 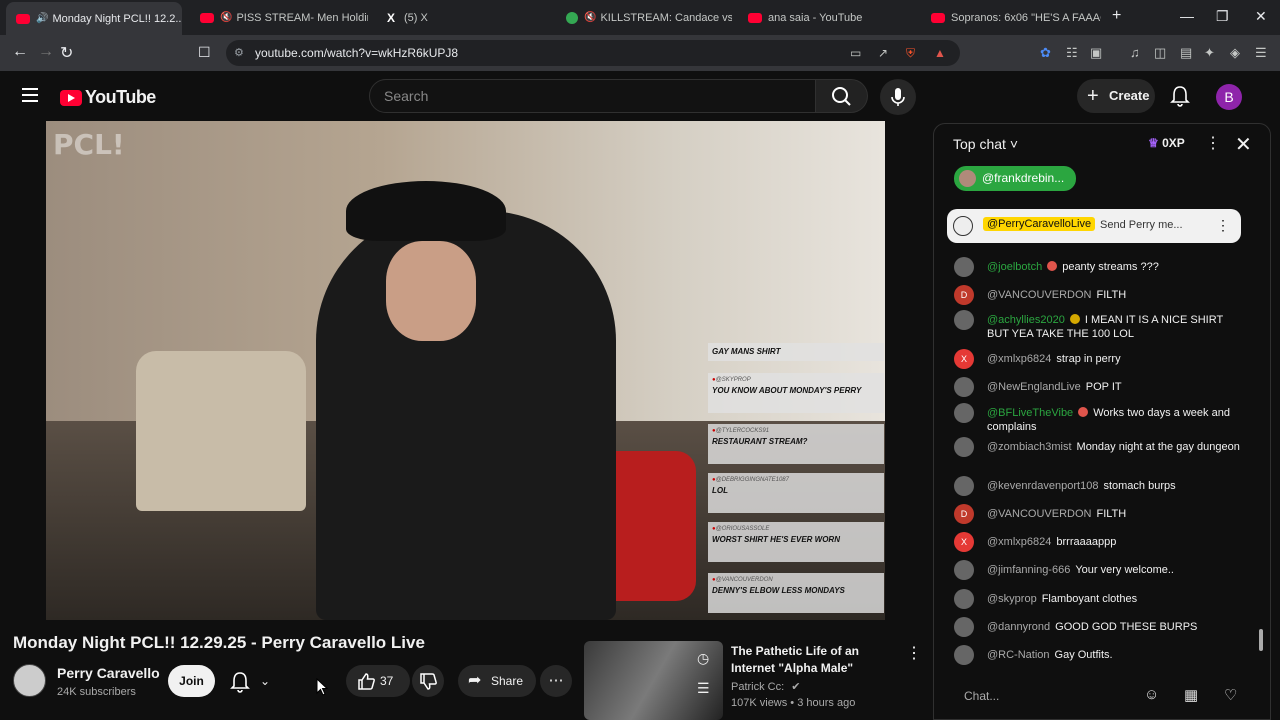 I want to click on sidebar-icon: ◫, so click(x=1160, y=53).